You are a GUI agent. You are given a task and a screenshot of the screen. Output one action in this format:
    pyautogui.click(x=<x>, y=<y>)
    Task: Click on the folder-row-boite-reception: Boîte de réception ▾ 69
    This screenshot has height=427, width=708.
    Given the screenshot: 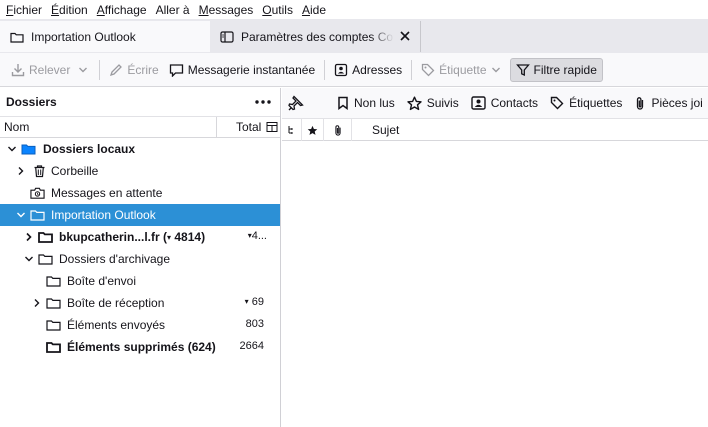 What is the action you would take?
    pyautogui.click(x=140, y=303)
    